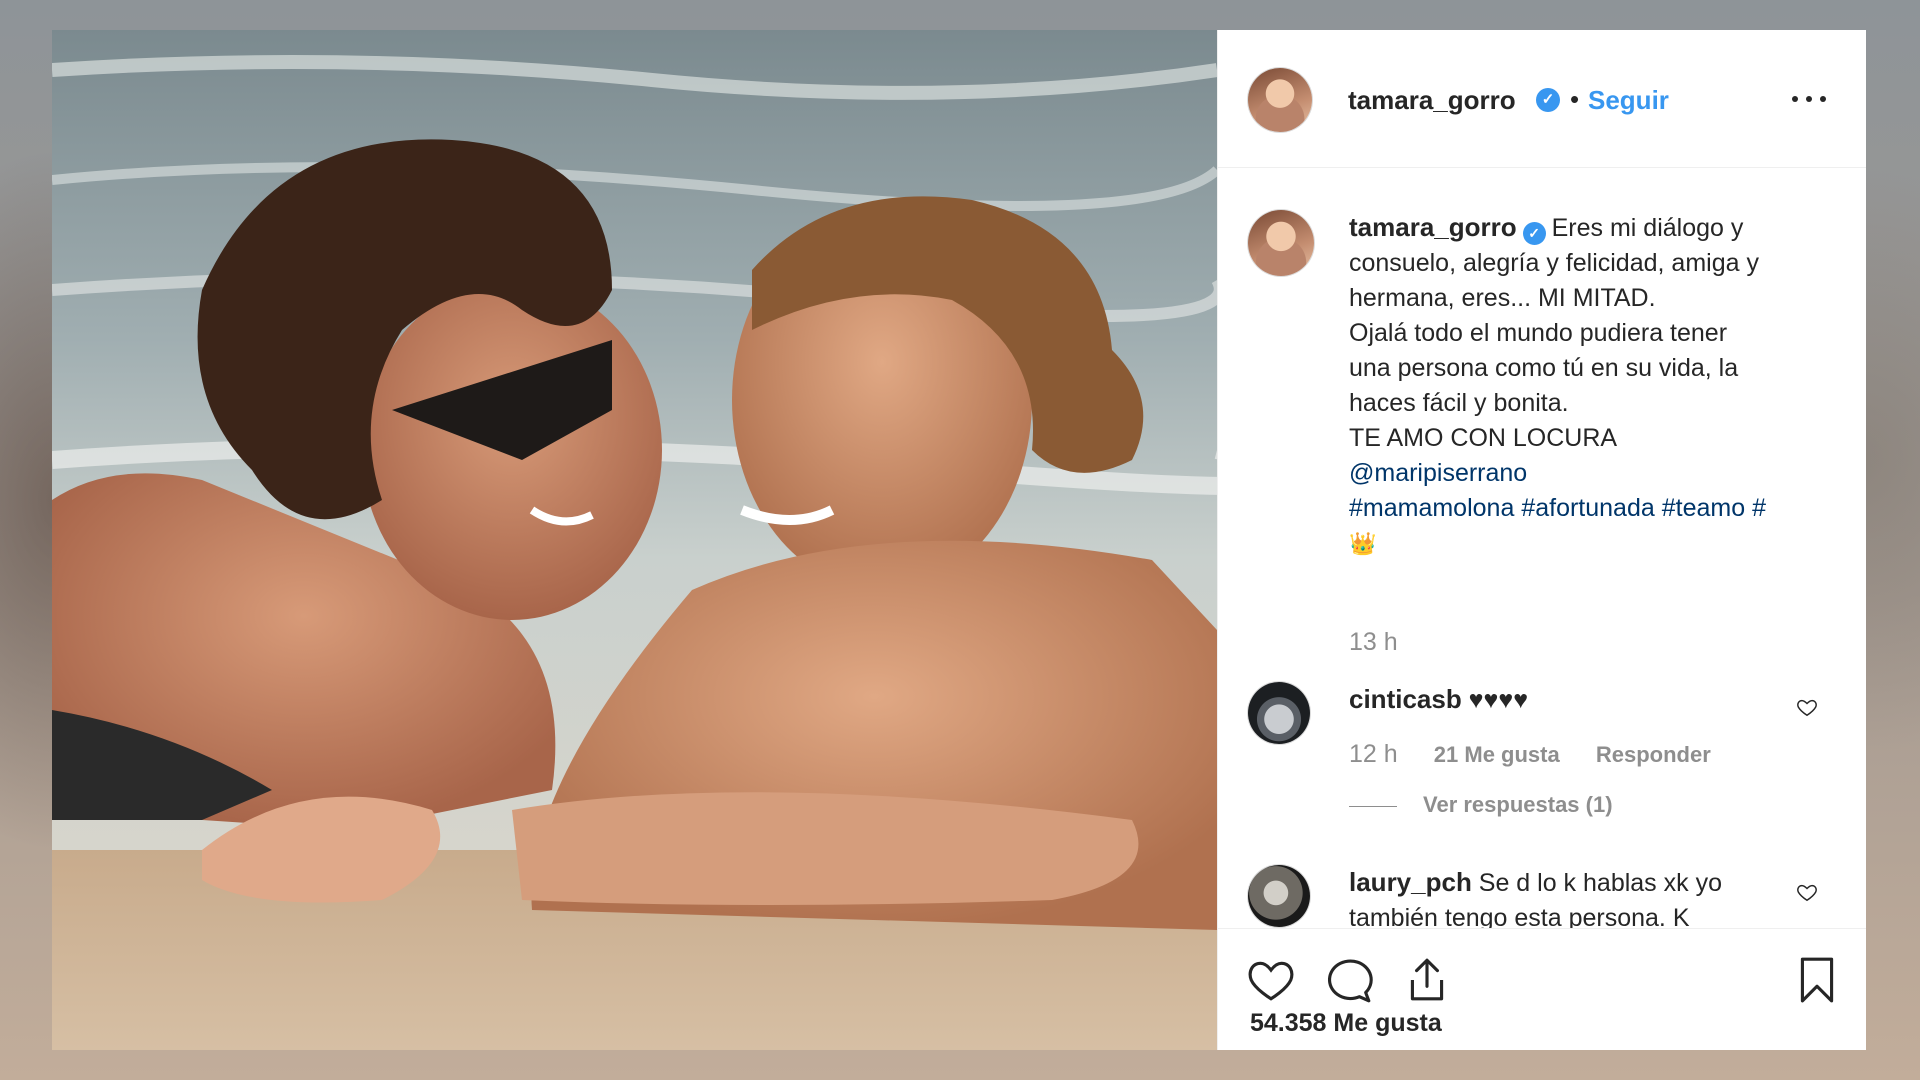 This screenshot has height=1080, width=1920. What do you see at coordinates (1653, 754) in the screenshot?
I see `reply-button: Responder` at bounding box center [1653, 754].